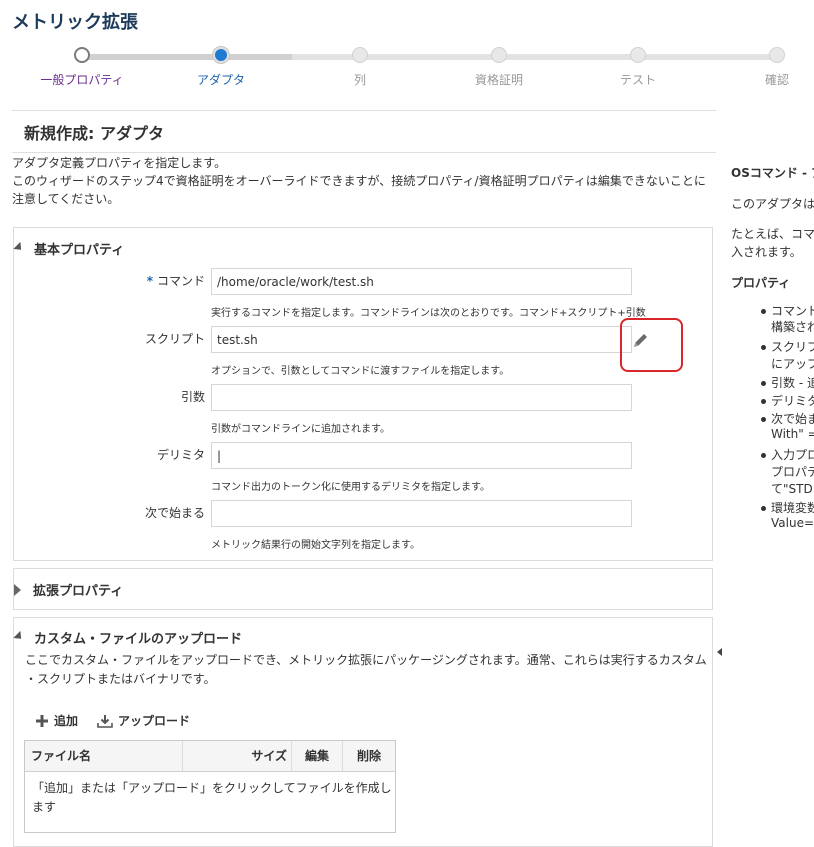 The image size is (814, 847). I want to click on help-text: たとえば、コマ, so click(772, 234).